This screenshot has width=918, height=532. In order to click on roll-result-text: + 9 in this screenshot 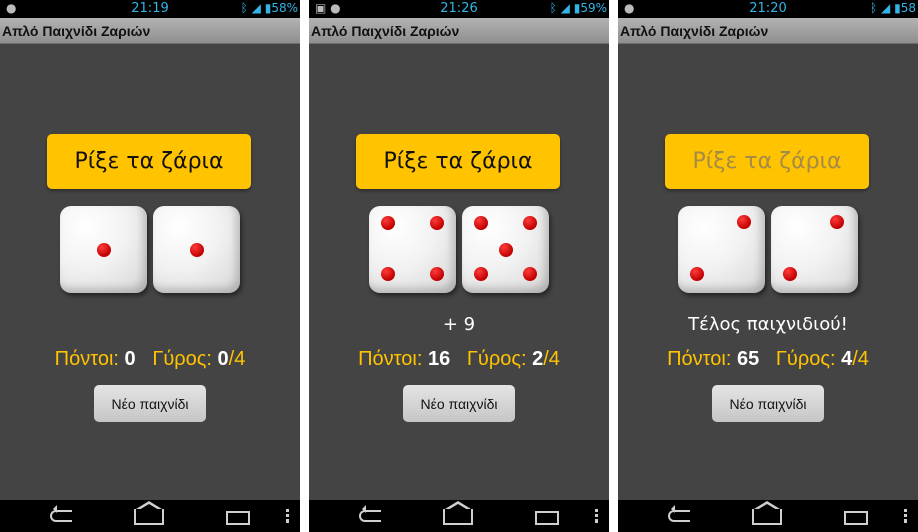, I will do `click(459, 324)`.